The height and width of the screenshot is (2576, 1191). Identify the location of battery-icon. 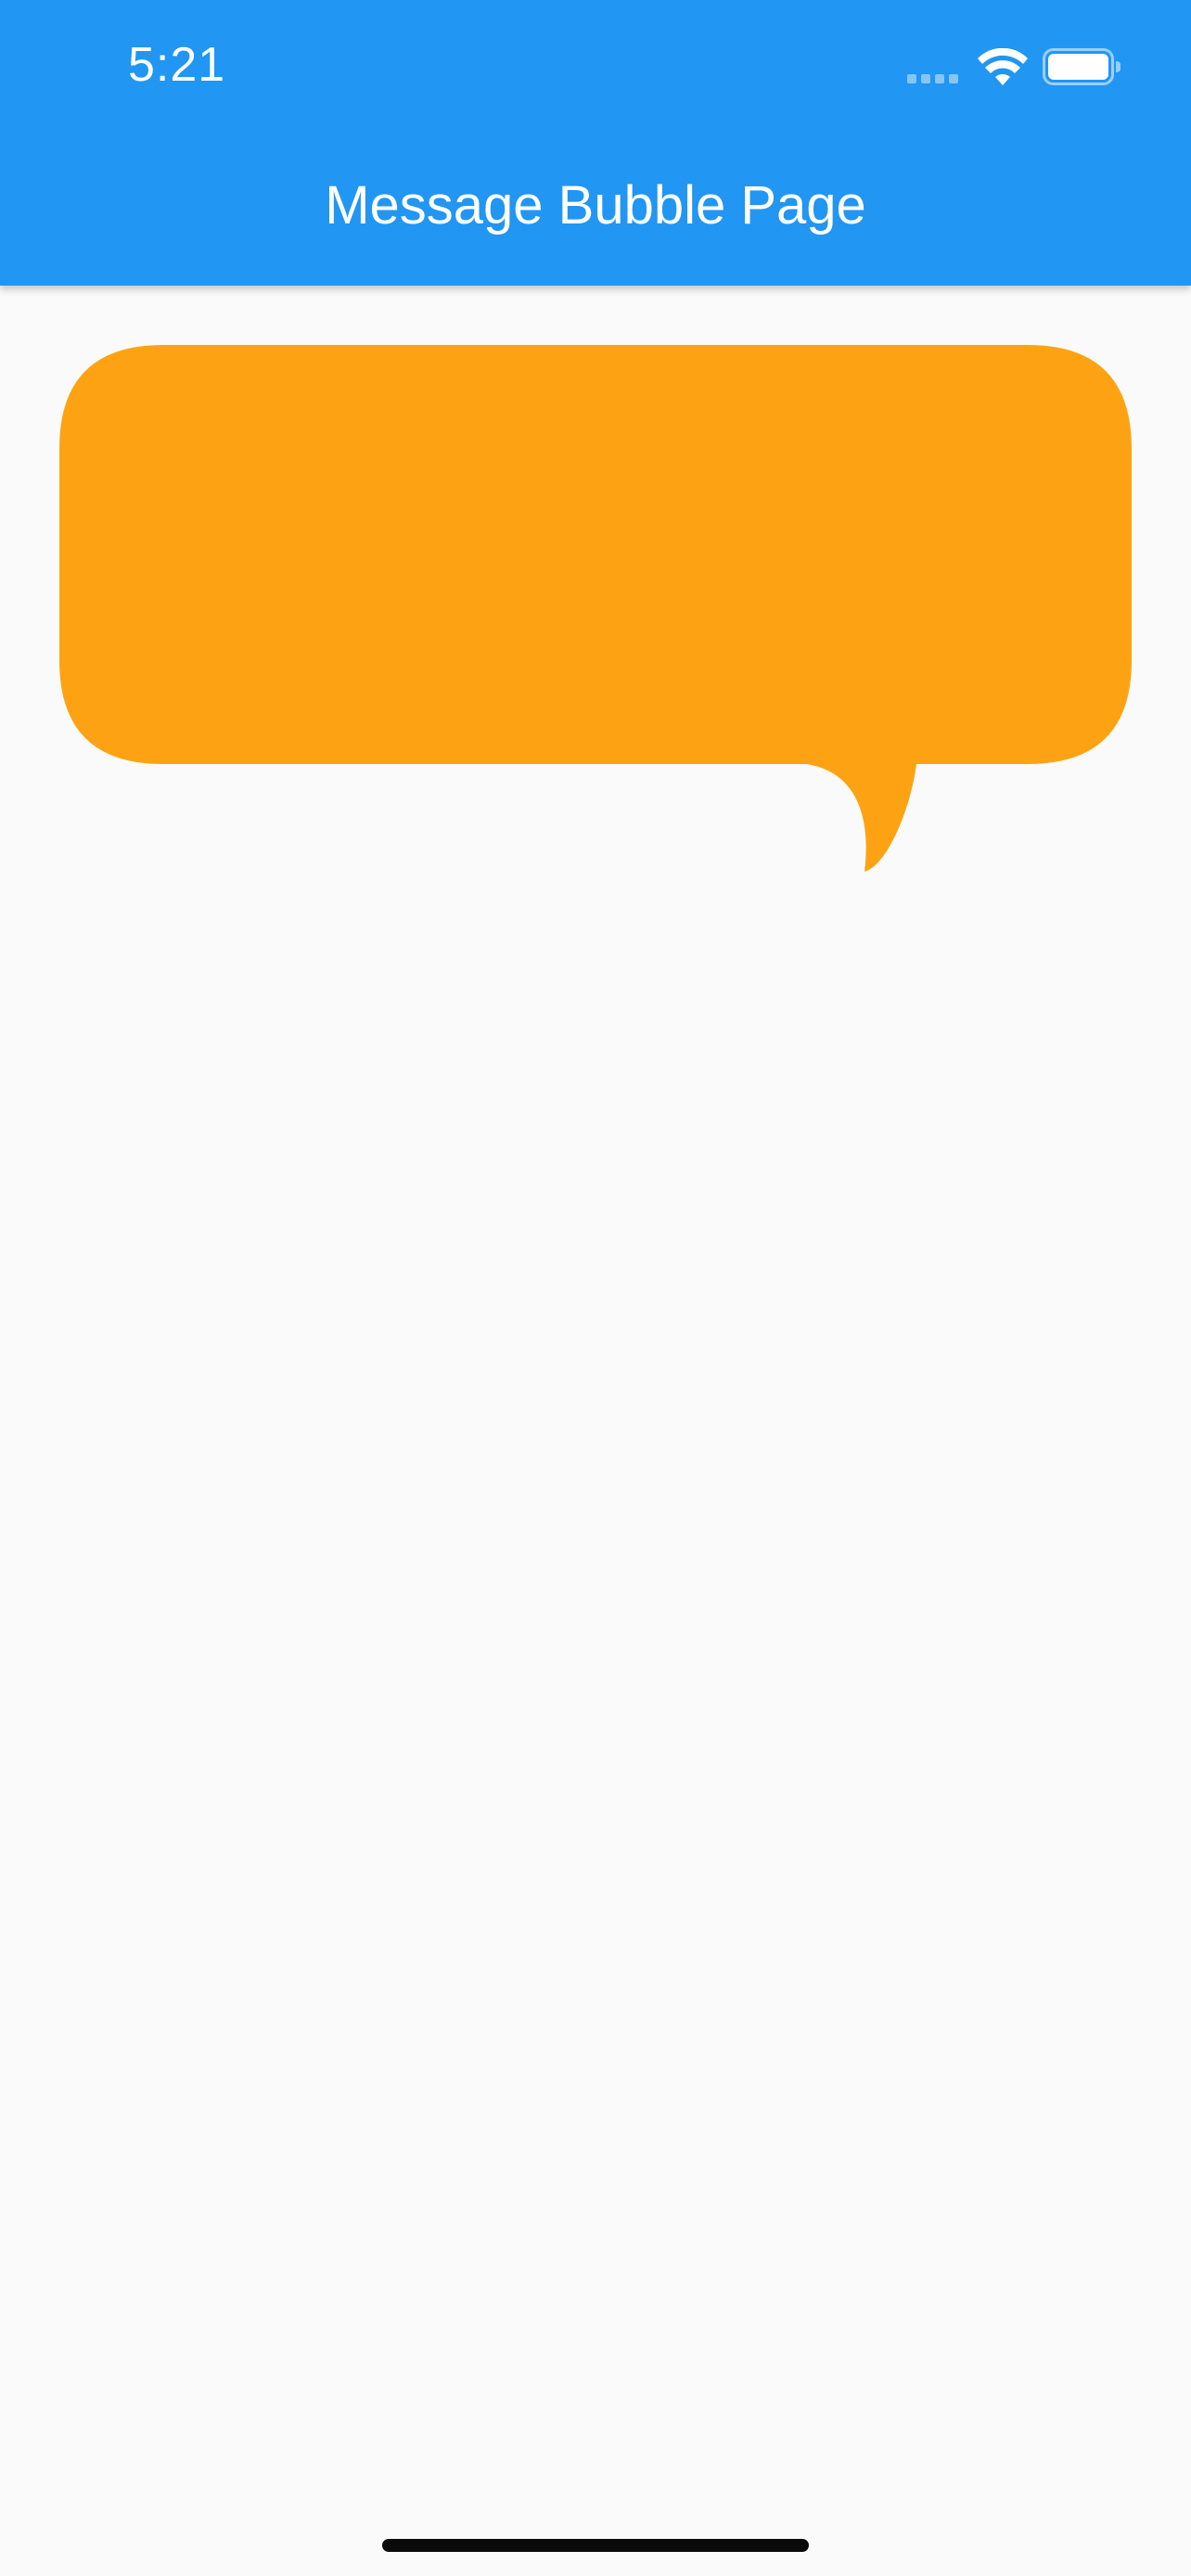
(1082, 66).